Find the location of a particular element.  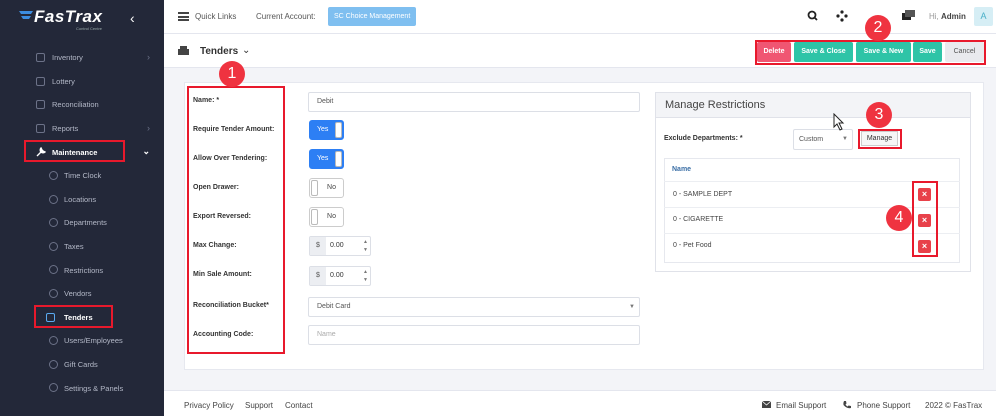

table-row: 0 - CIGARETTE is located at coordinates (698, 219).